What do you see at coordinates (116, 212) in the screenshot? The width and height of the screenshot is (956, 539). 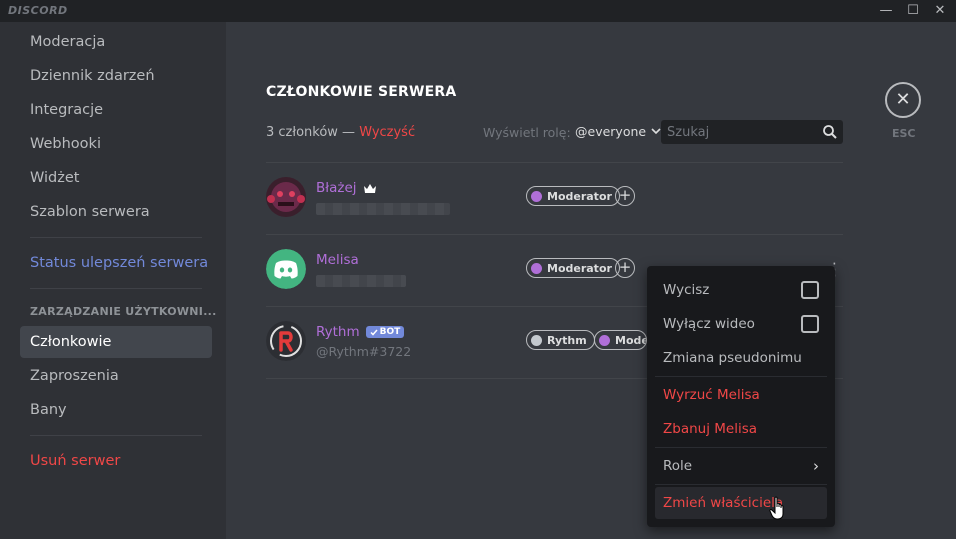 I see `sidebar-item-server-template: Szablon serwera` at bounding box center [116, 212].